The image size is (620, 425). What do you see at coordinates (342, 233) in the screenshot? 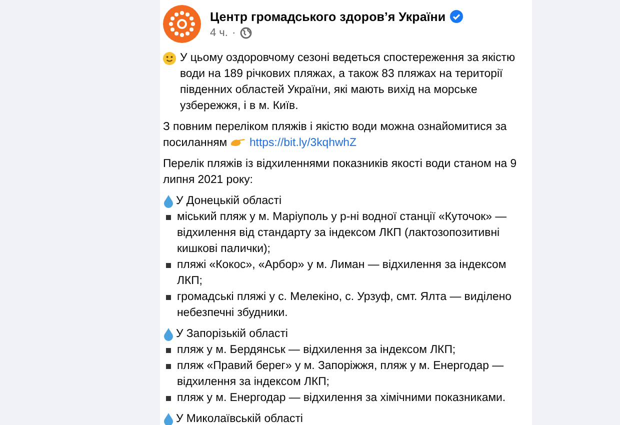
I see `list-item-text: міський пляж у м. Маріуполь у р-ні водної станції «Куточок» — відхилення від стандарту за індексом ЛКП (лактозопозитивні кишкові палички);` at bounding box center [342, 233].